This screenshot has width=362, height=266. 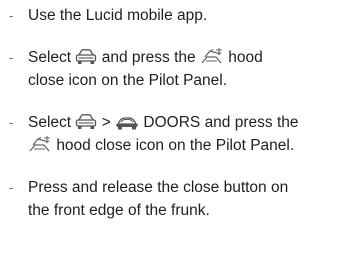 I want to click on list-item: - Use the Lucid mobile app., so click(x=181, y=15).